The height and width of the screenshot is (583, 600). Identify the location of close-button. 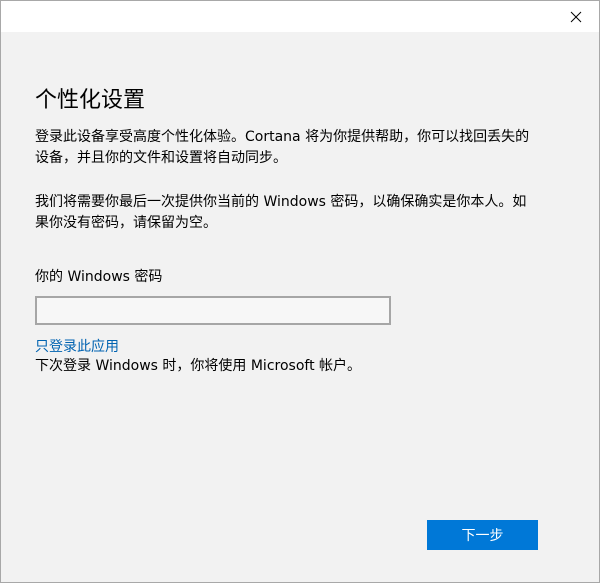
(576, 16).